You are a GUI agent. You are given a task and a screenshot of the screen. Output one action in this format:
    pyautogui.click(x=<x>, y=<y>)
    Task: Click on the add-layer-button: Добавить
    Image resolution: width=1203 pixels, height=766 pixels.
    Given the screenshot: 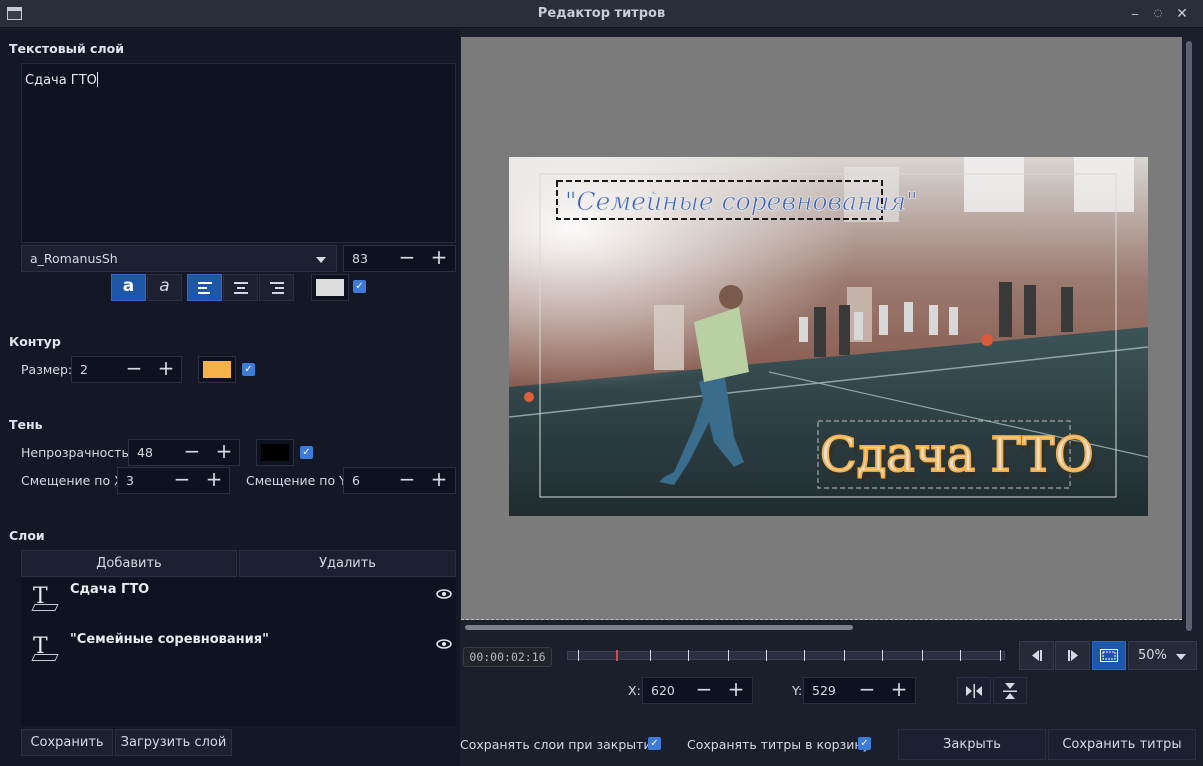 What is the action you would take?
    pyautogui.click(x=129, y=563)
    